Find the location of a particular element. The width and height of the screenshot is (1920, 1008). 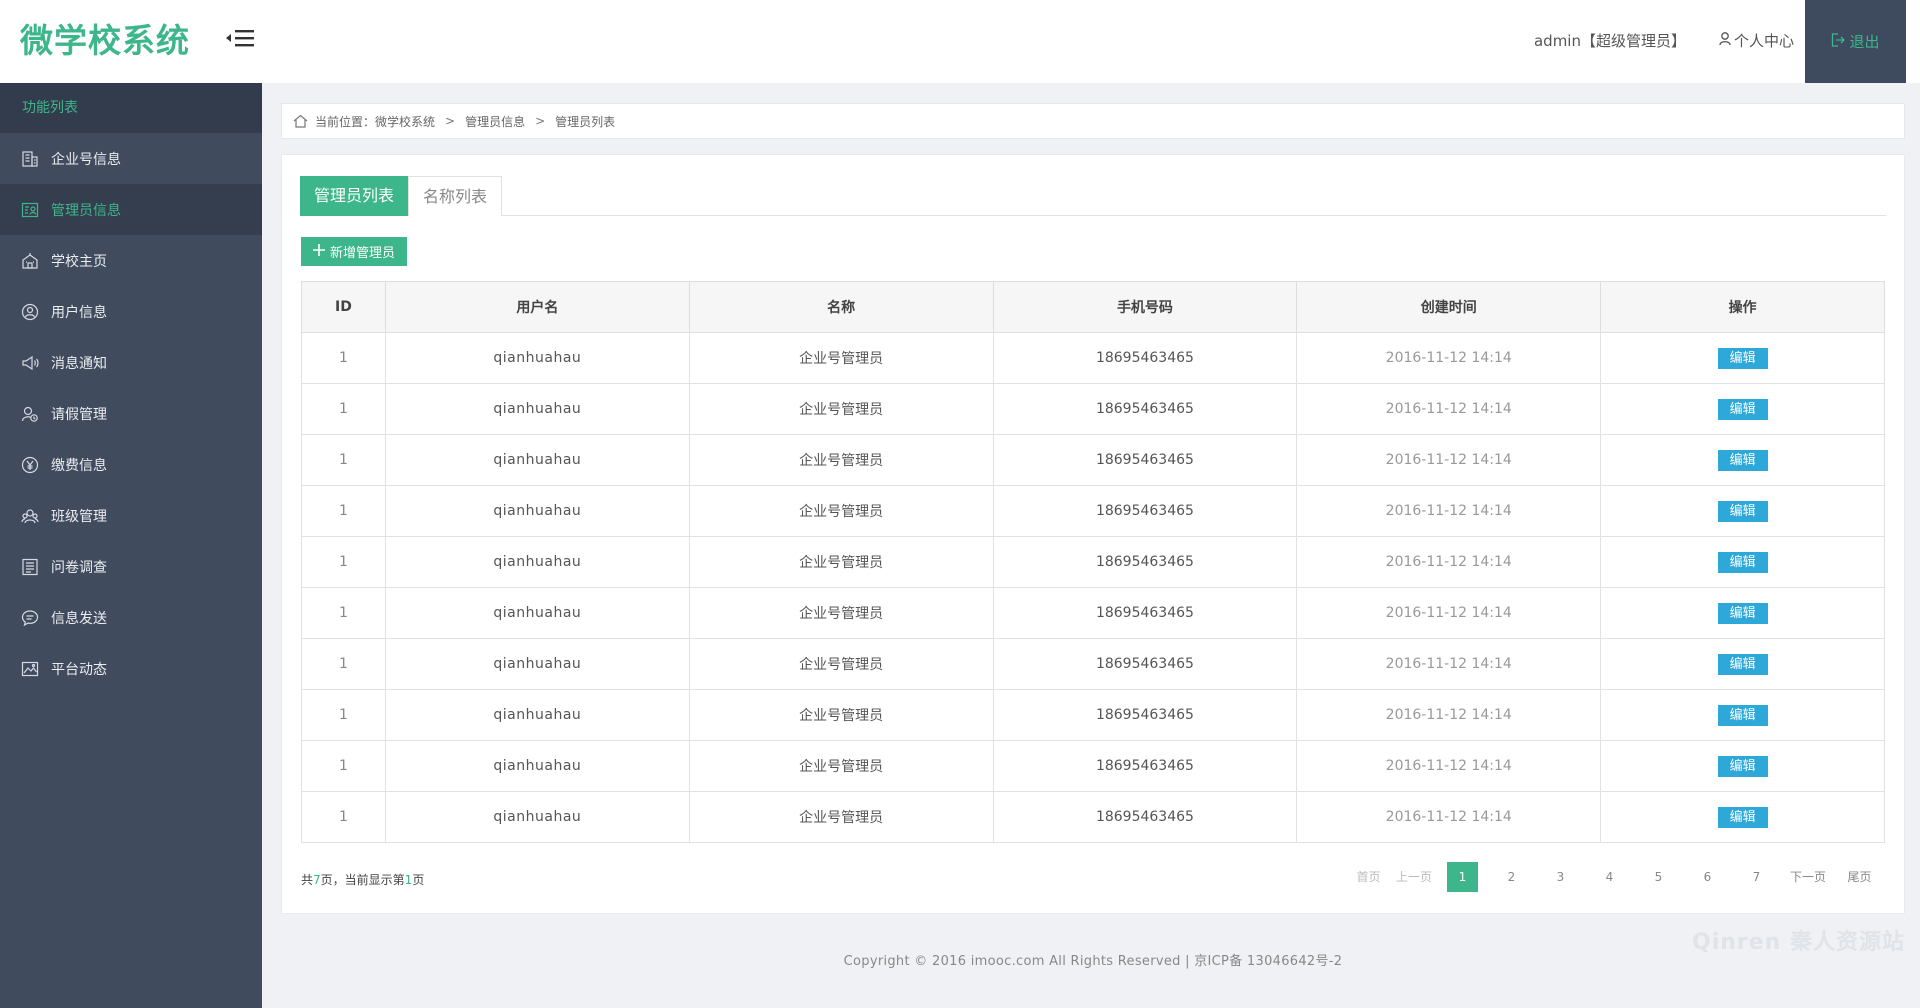

add-admin-button: 新增管理员 is located at coordinates (354, 251).